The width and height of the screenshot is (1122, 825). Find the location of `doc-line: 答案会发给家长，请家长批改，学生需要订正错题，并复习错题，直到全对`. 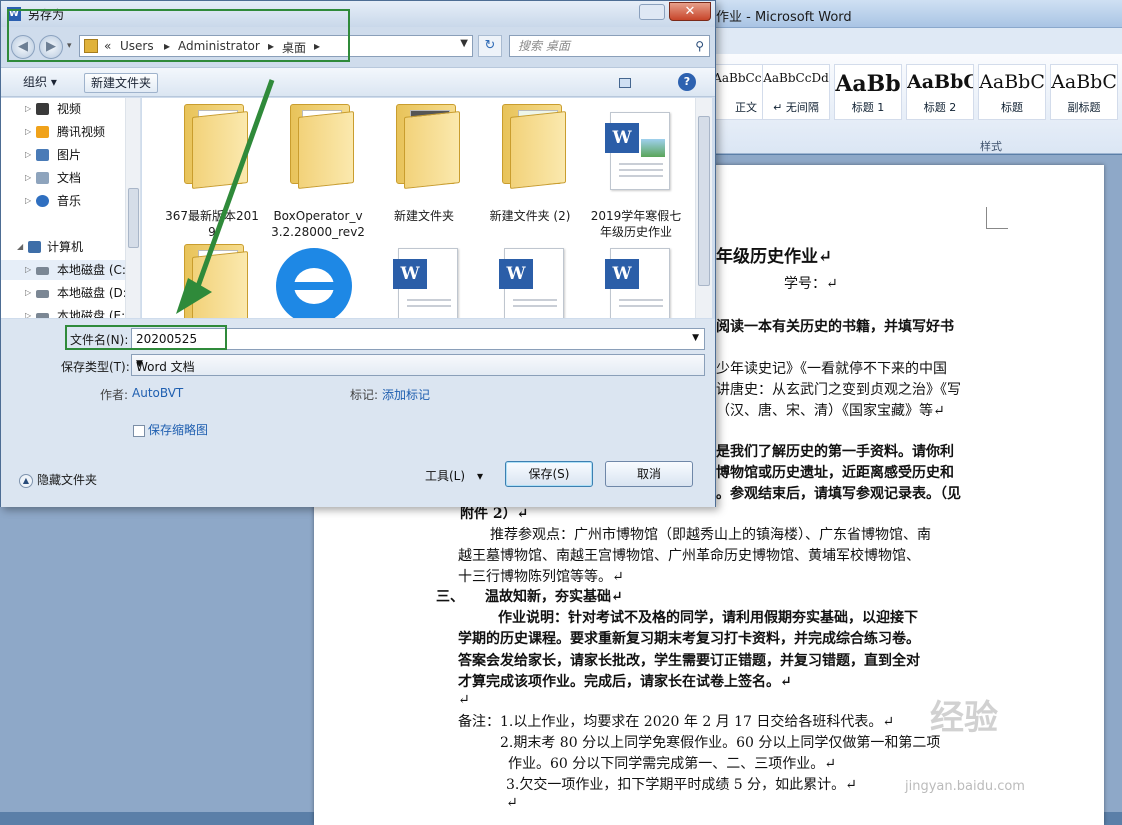

doc-line: 答案会发给家长，请家长批改，学生需要订正错题，并复习错题，直到全对 is located at coordinates (689, 661).